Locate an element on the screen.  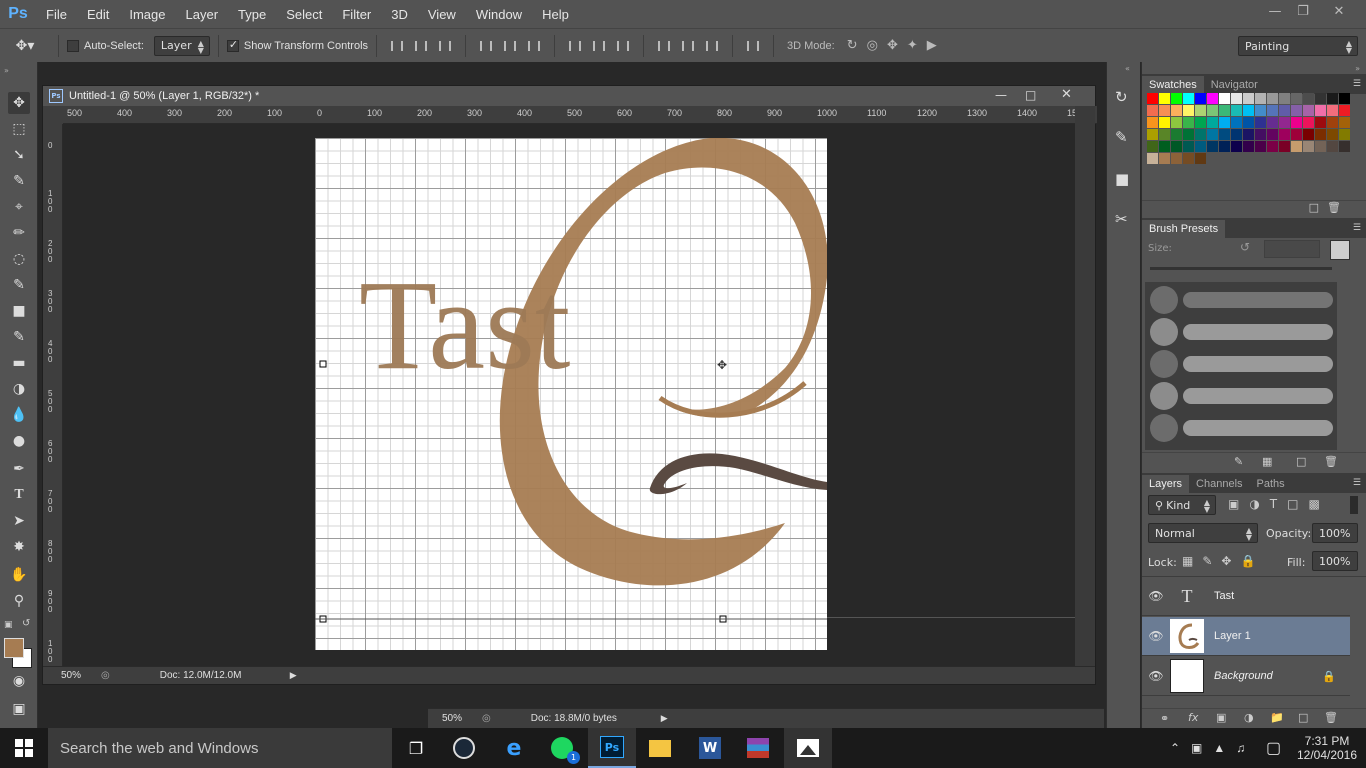
screen-mode-icon: ▣ is located at coordinates (19, 709).